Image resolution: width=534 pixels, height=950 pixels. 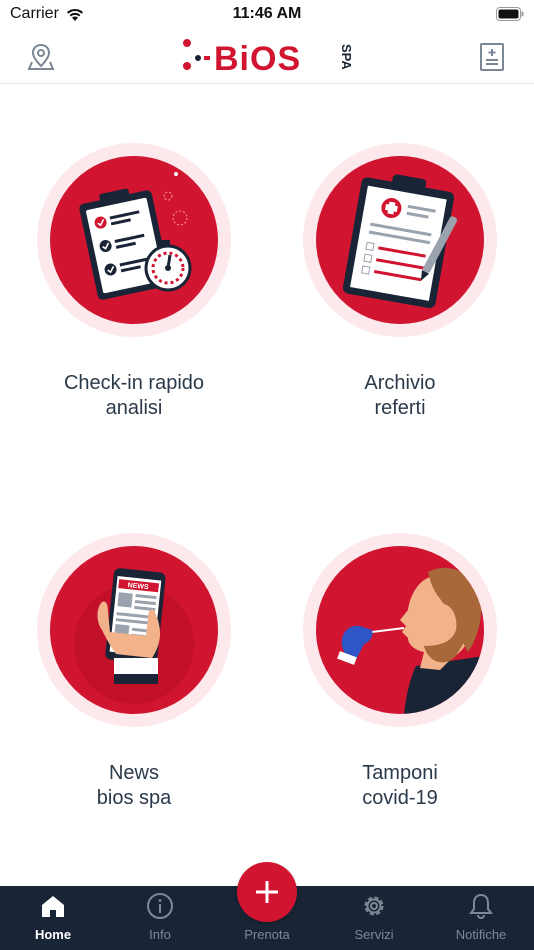 What do you see at coordinates (53, 934) in the screenshot?
I see `tab-home-label: Home` at bounding box center [53, 934].